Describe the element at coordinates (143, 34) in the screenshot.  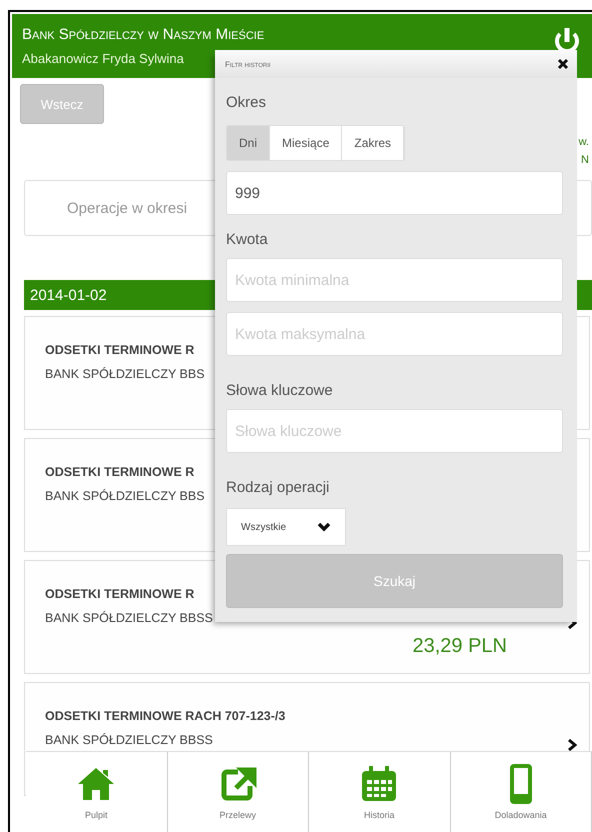
I see `bank-name: Bank Spółdzielczy w Naszym Mieście` at that location.